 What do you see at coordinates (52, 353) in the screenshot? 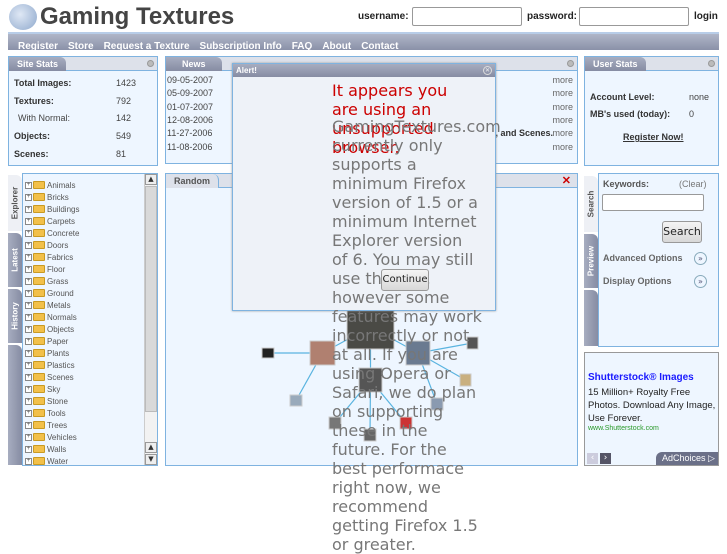
I see `tree-item: + Plants` at bounding box center [52, 353].